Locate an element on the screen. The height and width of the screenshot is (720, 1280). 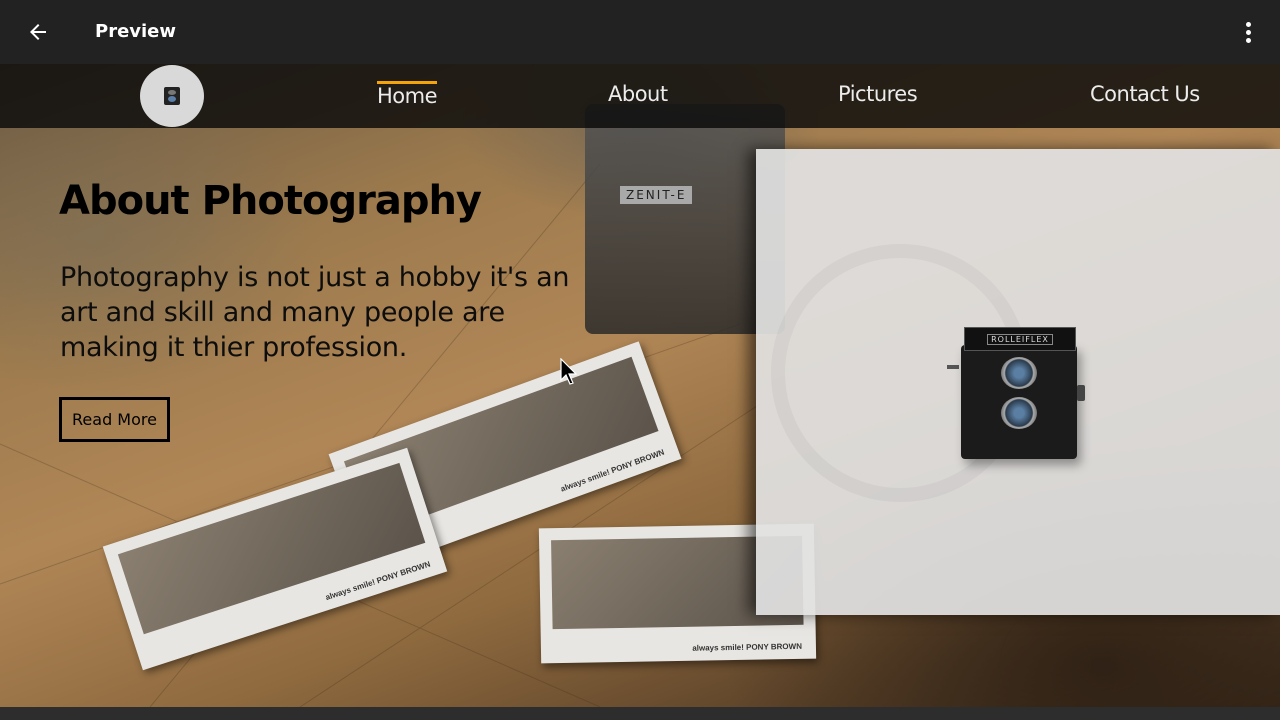
site-navbar: Home About Pictures Contact Us is located at coordinates (640, 96).